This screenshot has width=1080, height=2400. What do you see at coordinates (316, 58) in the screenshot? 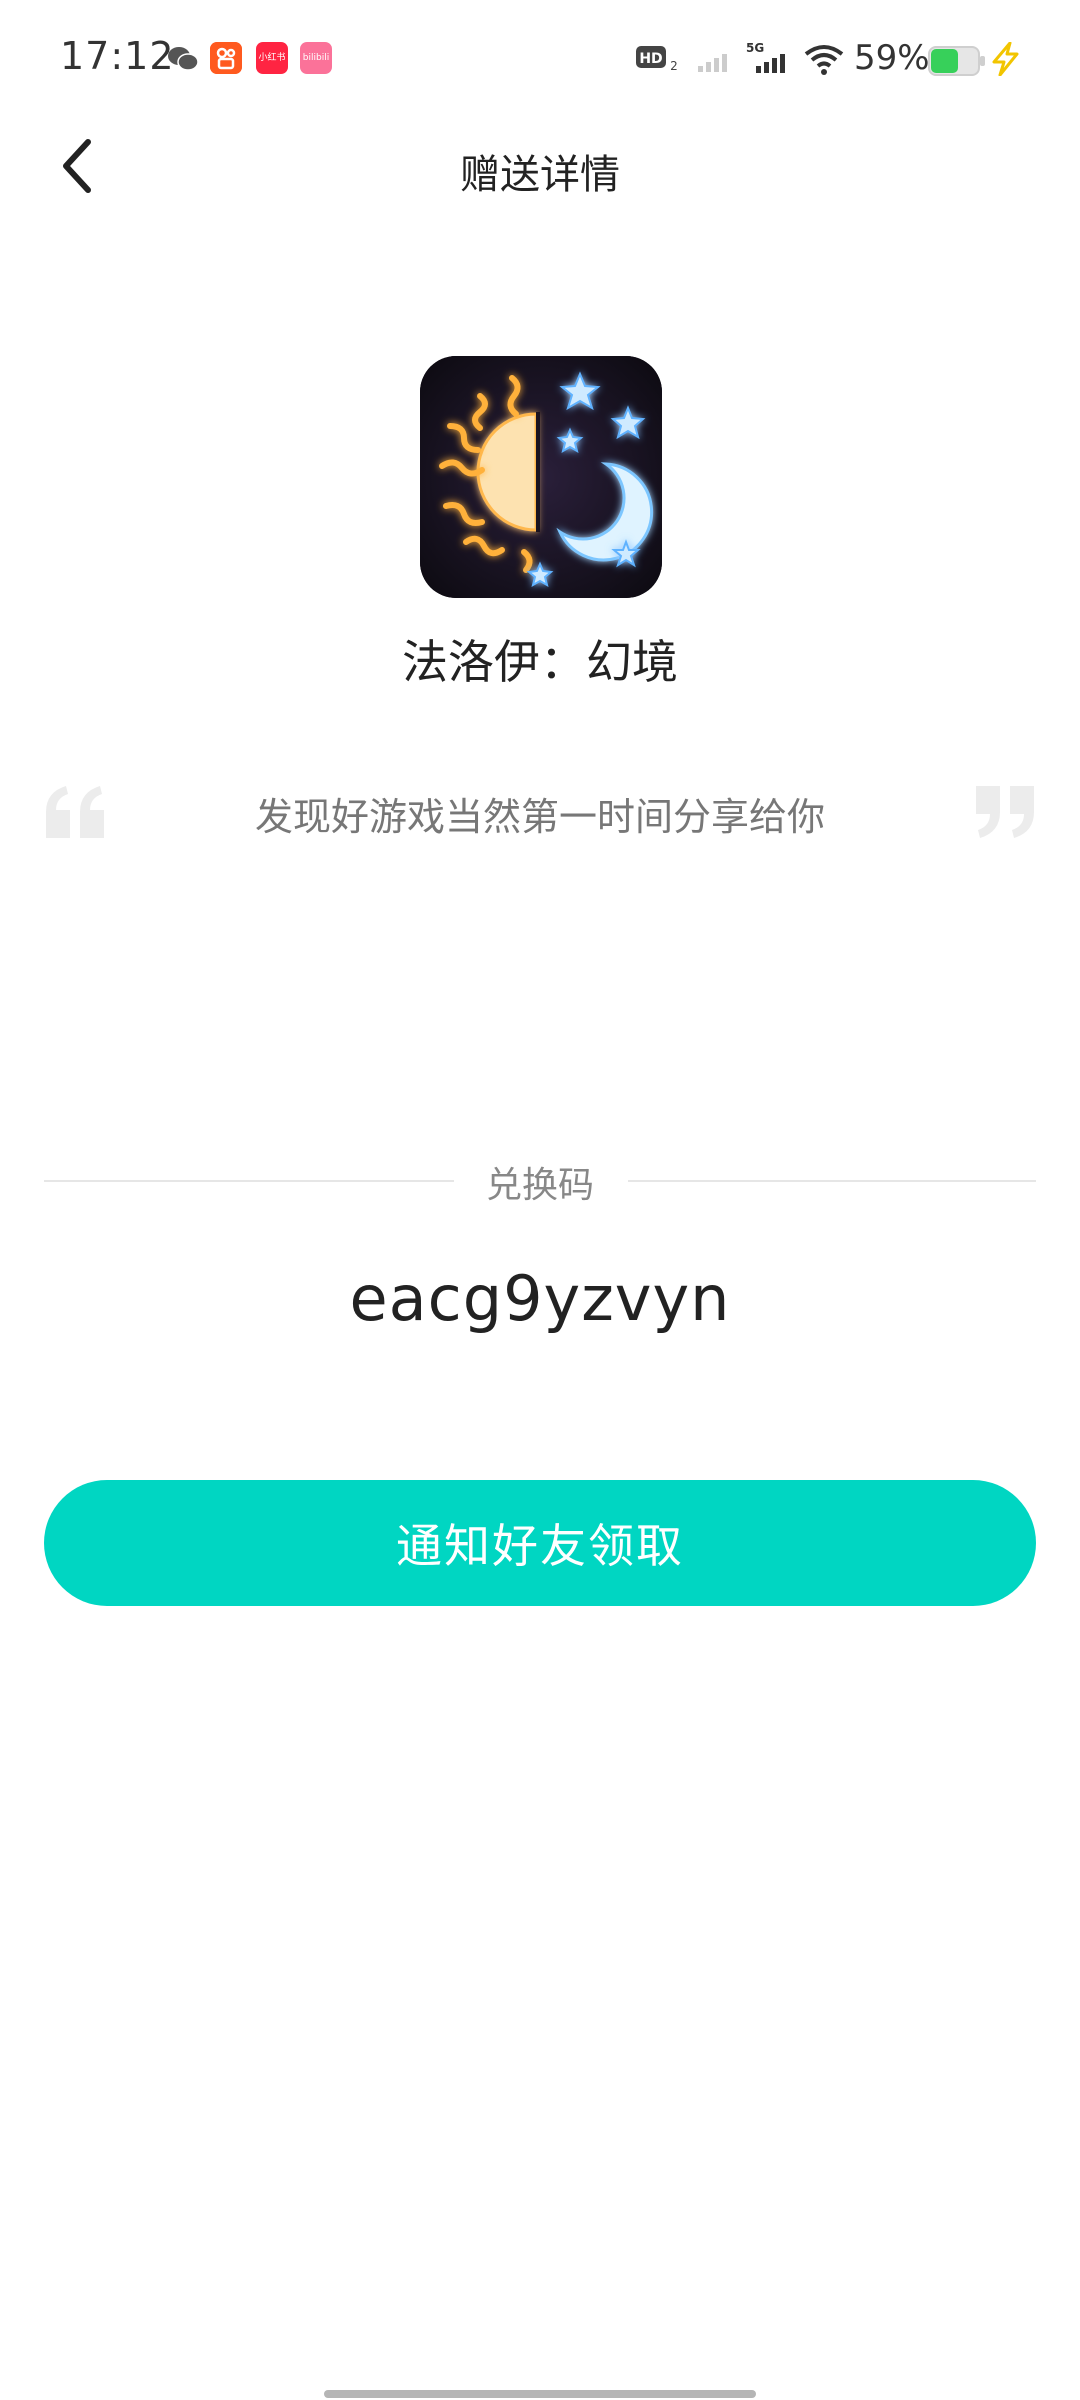
I see `bilibili-icon: bilibili` at bounding box center [316, 58].